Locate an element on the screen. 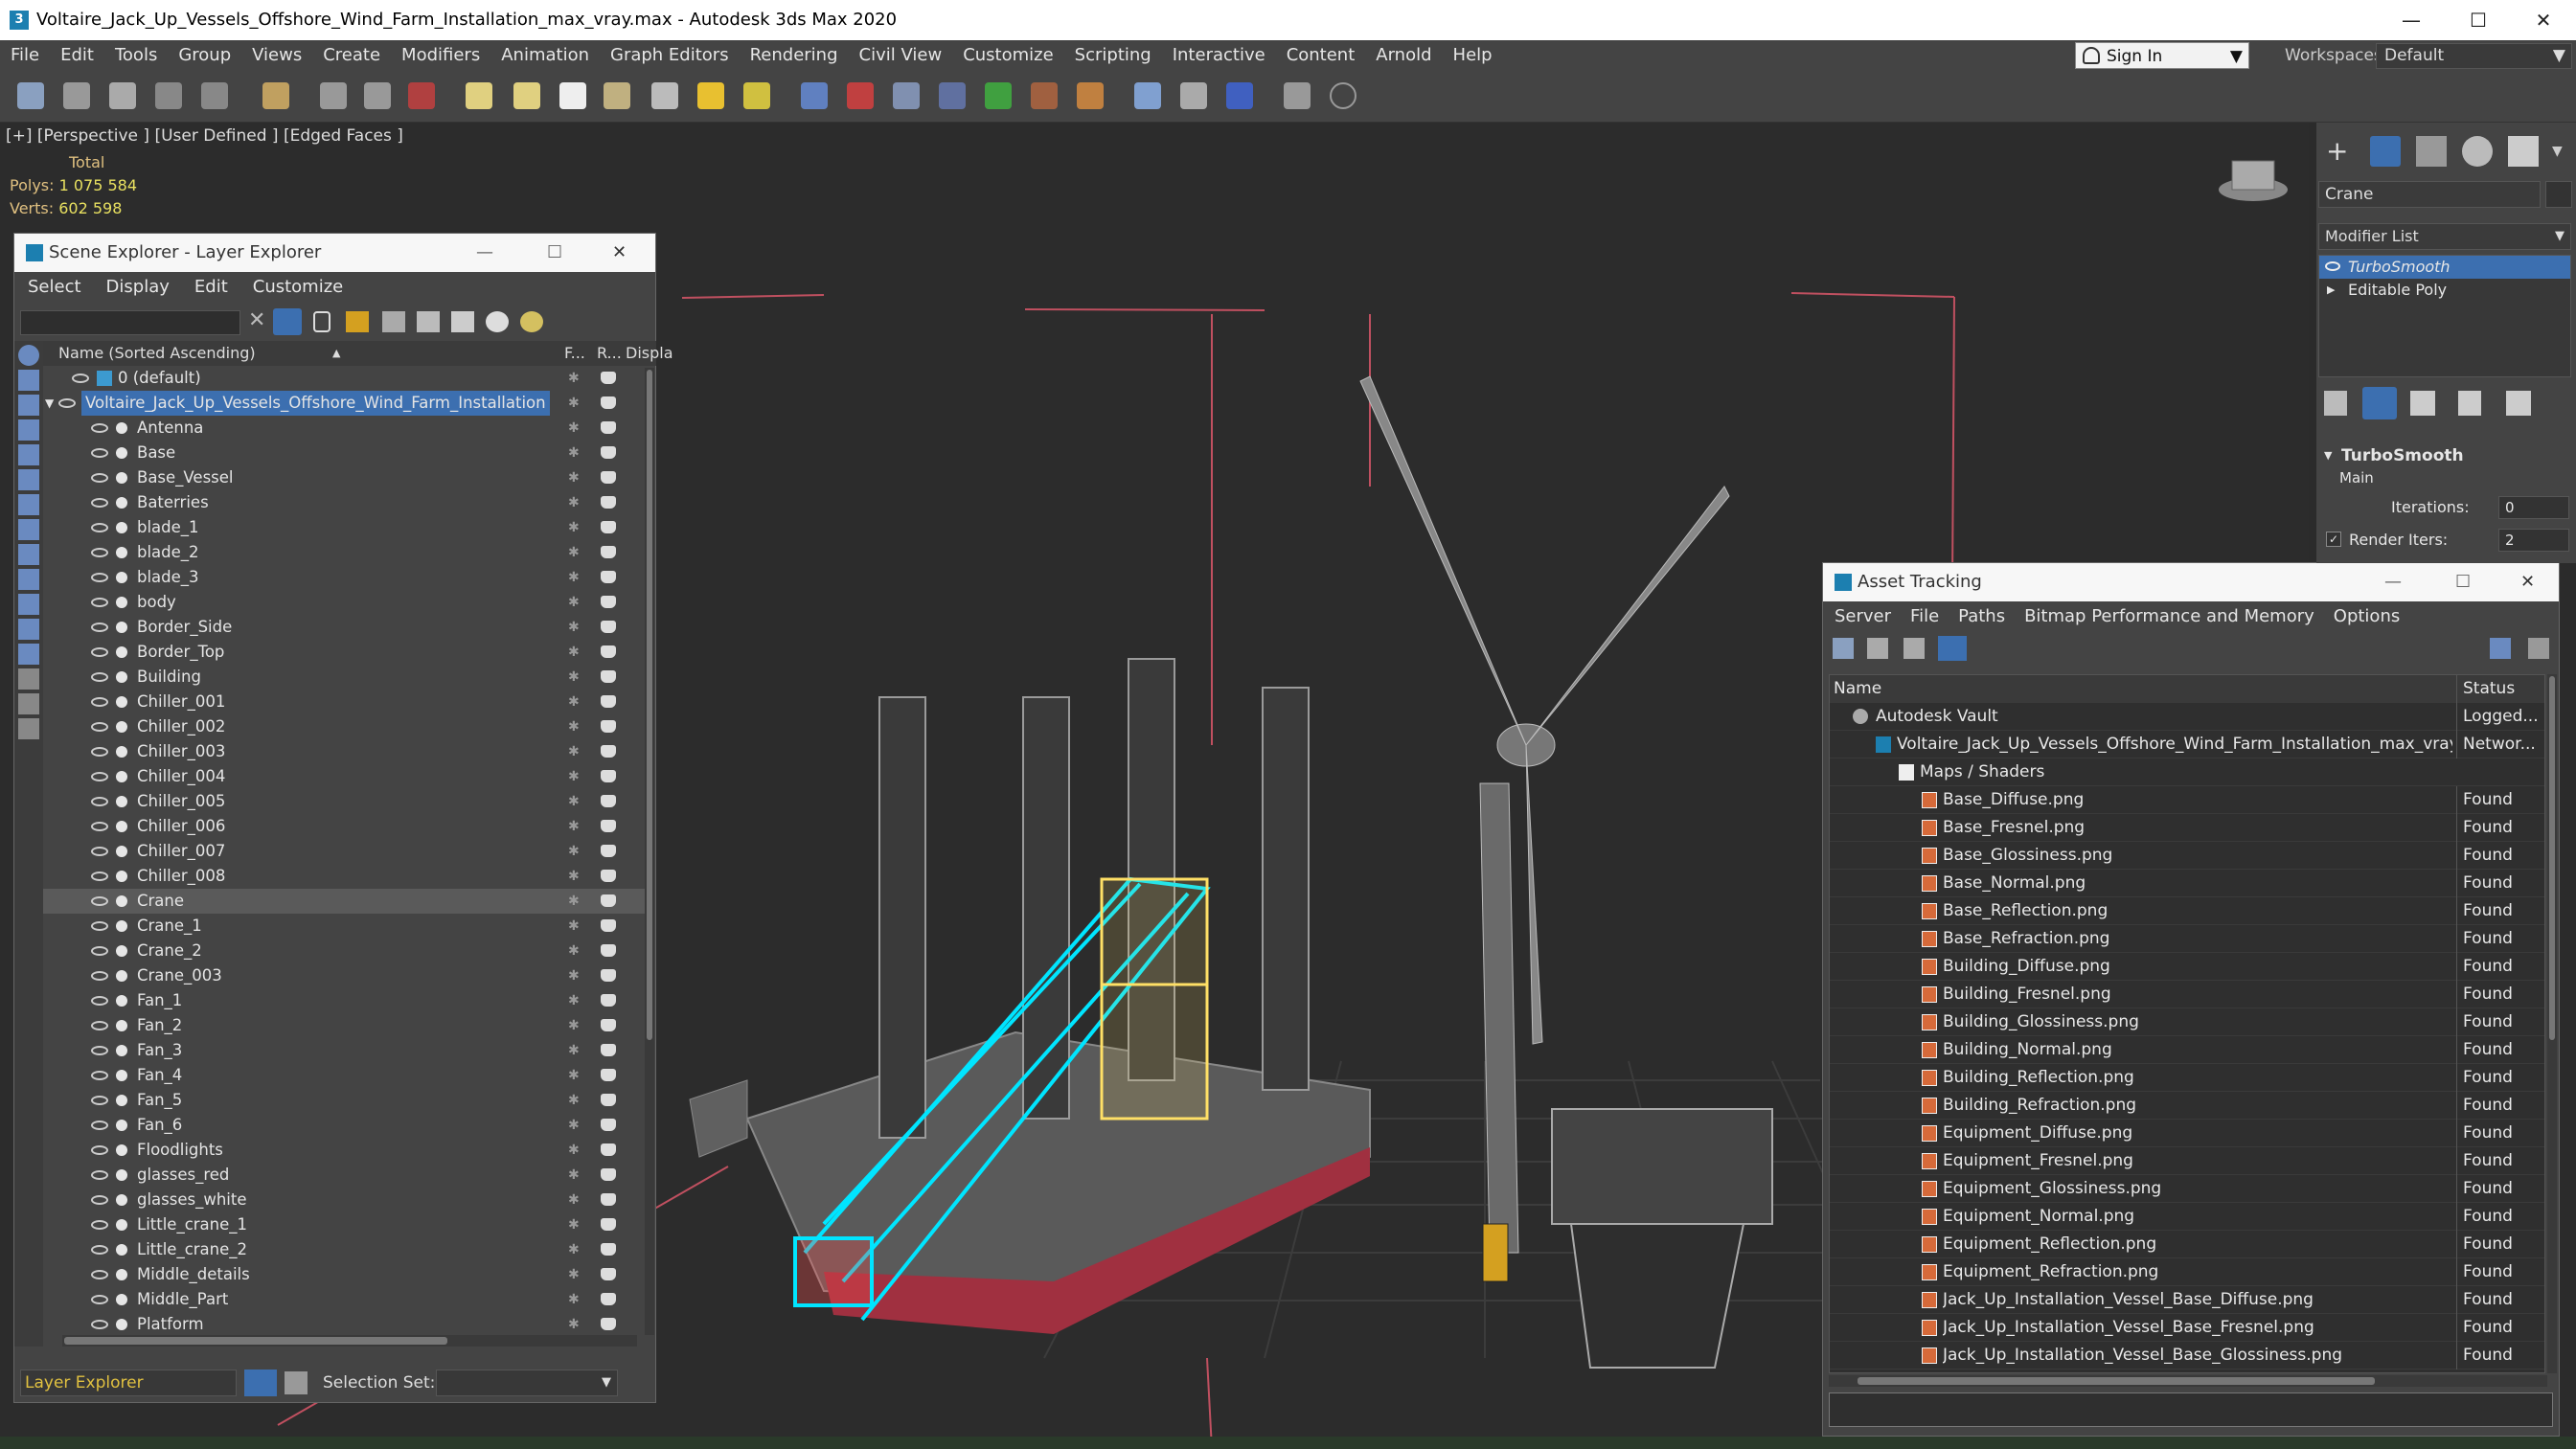 The height and width of the screenshot is (1449, 2576). display-groups-icon is located at coordinates (28, 529).